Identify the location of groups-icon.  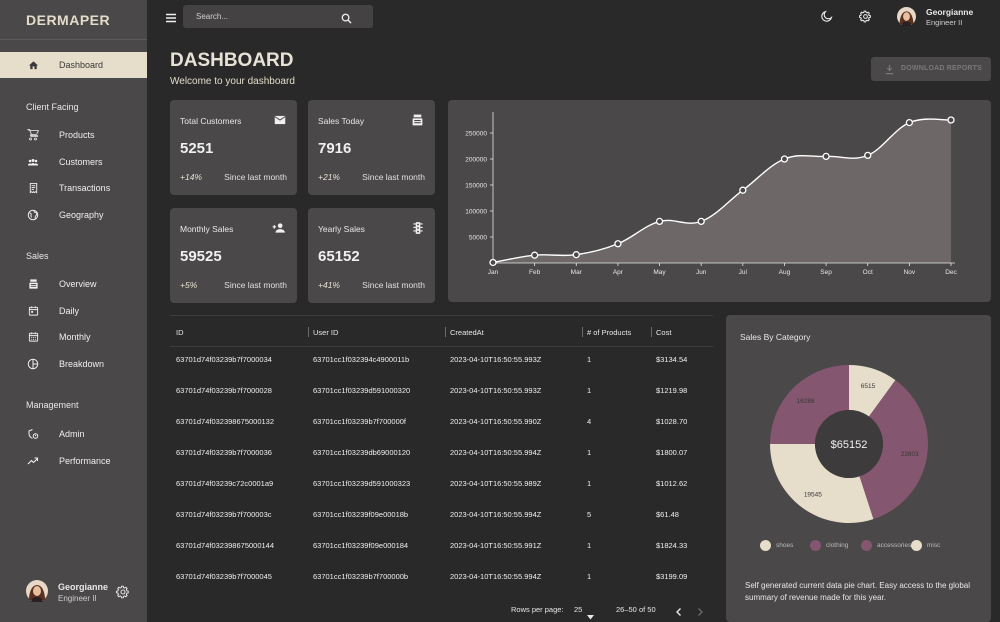
(33, 162).